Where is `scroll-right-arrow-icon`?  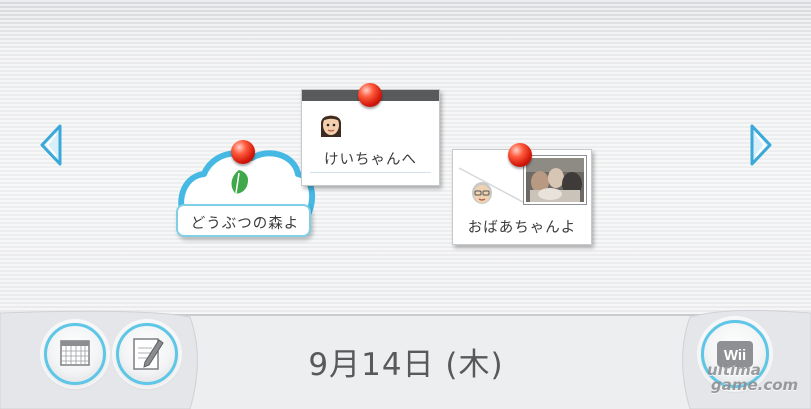
scroll-right-arrow-icon is located at coordinates (760, 145).